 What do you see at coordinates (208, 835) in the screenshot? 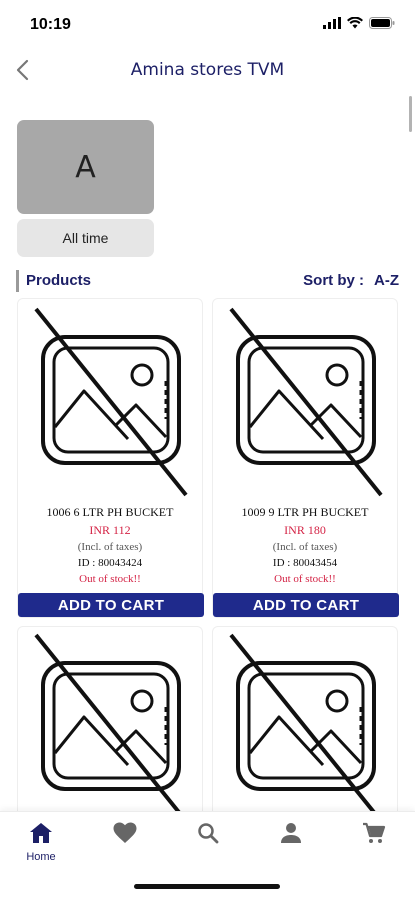
I see `search-icon` at bounding box center [208, 835].